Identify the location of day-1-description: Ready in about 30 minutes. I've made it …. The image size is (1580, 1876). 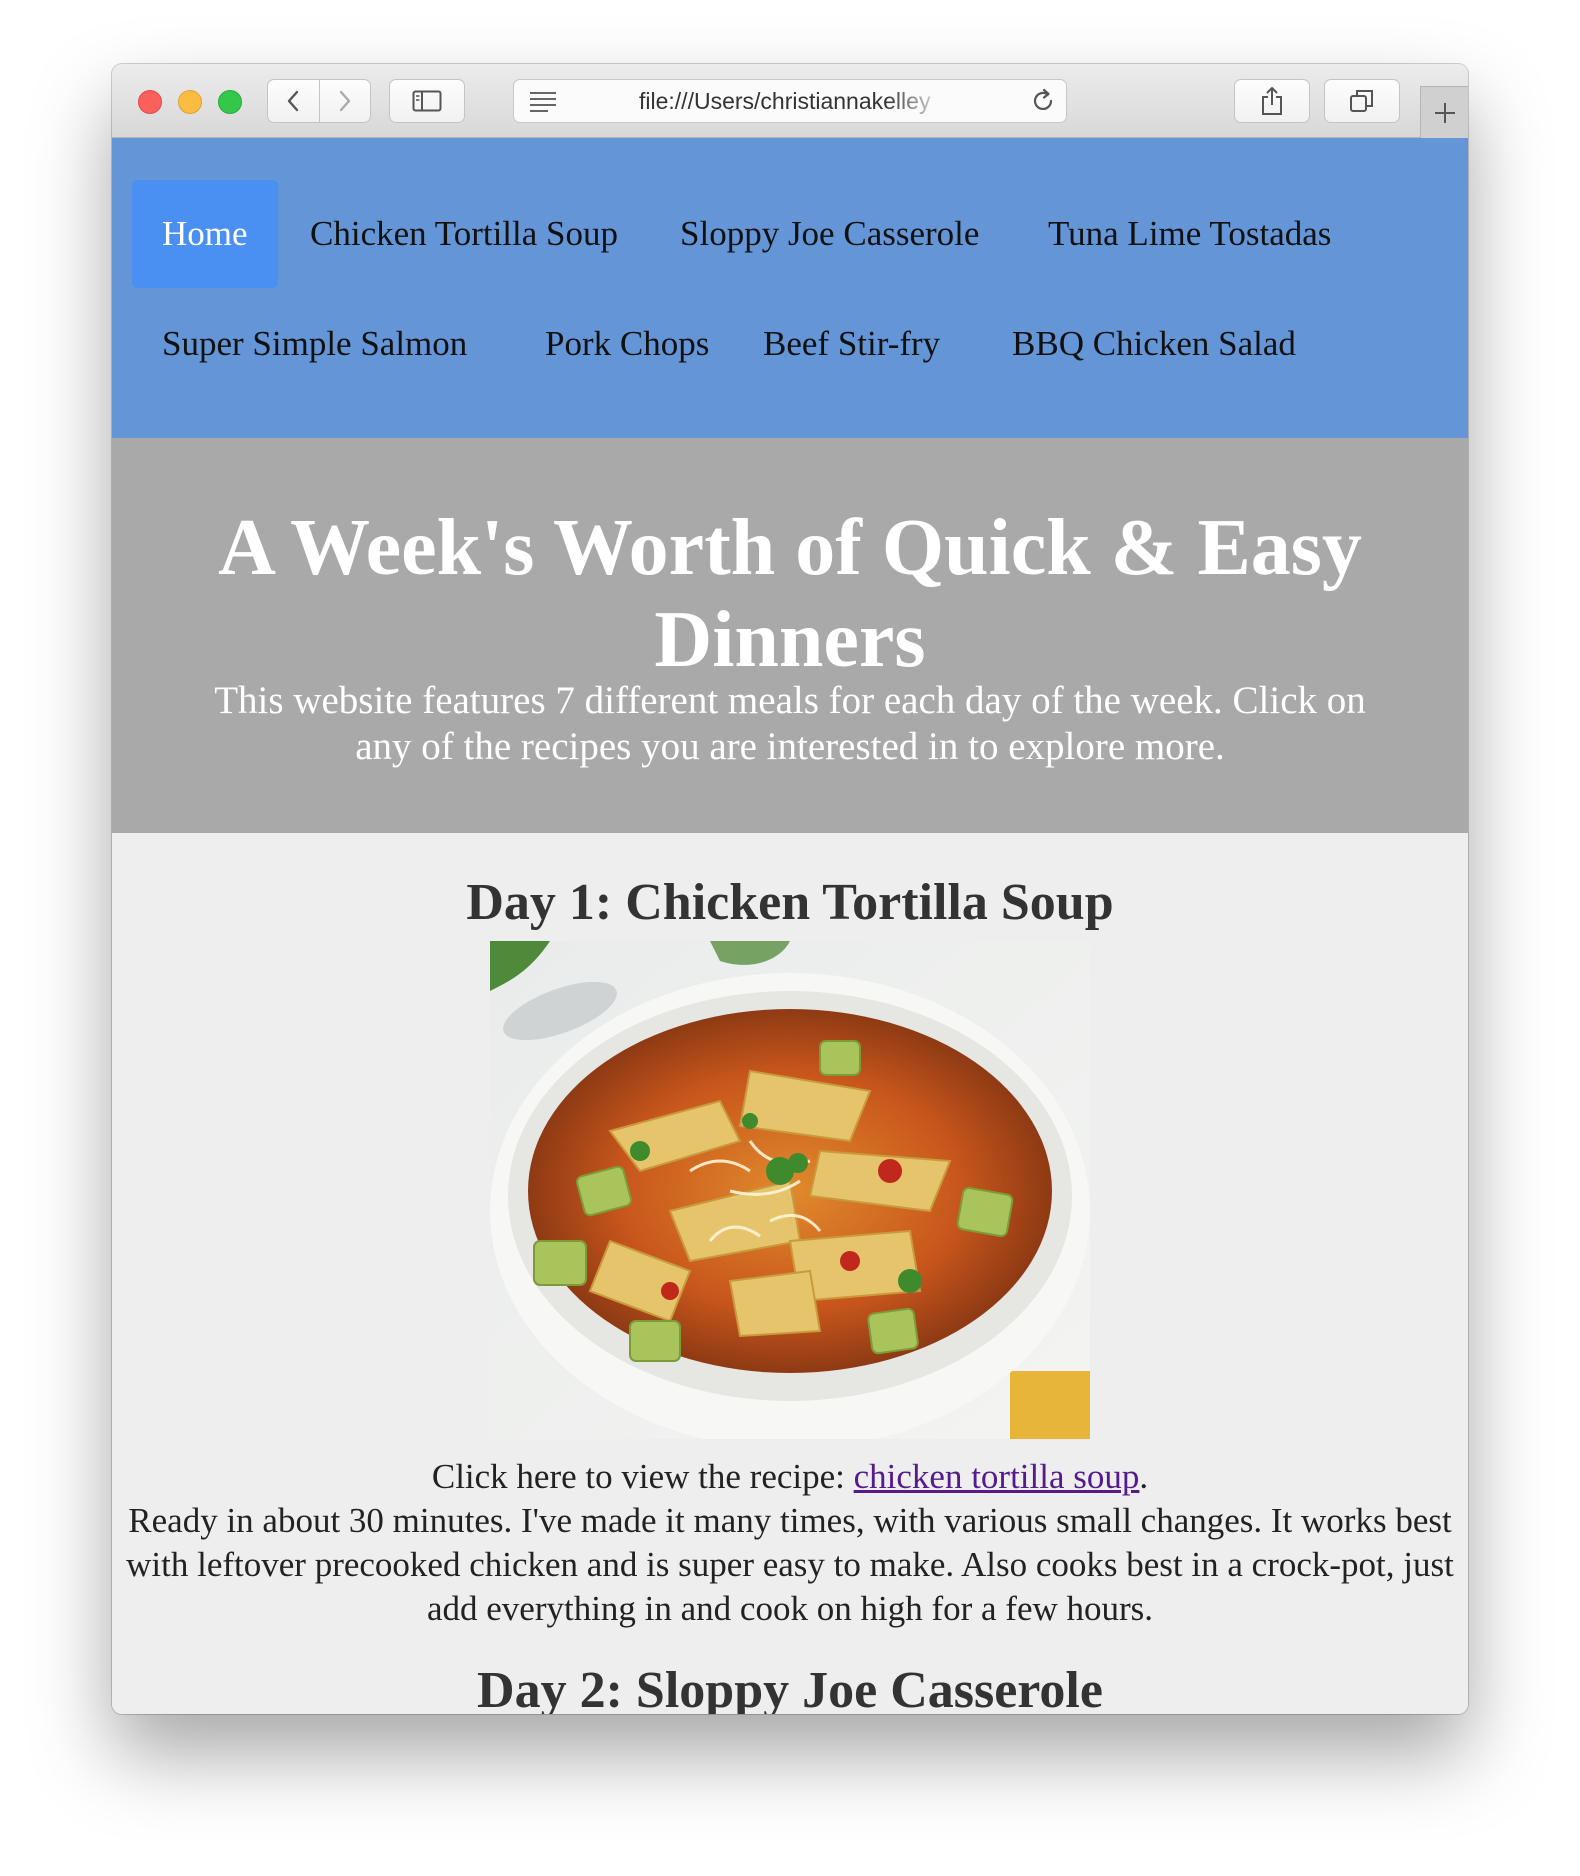
(790, 1564).